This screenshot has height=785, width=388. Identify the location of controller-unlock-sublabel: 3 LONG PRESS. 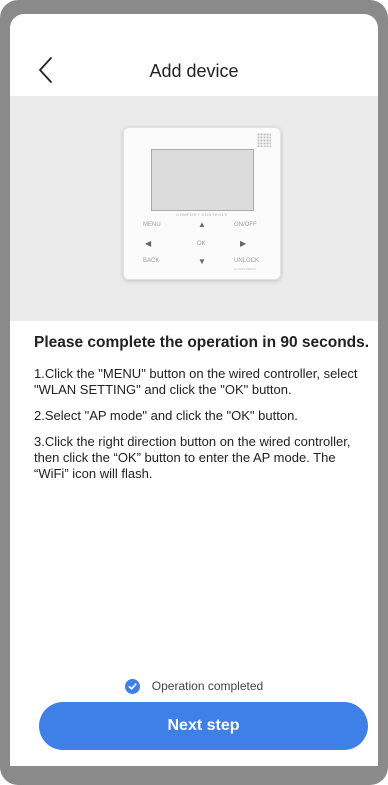
(245, 269).